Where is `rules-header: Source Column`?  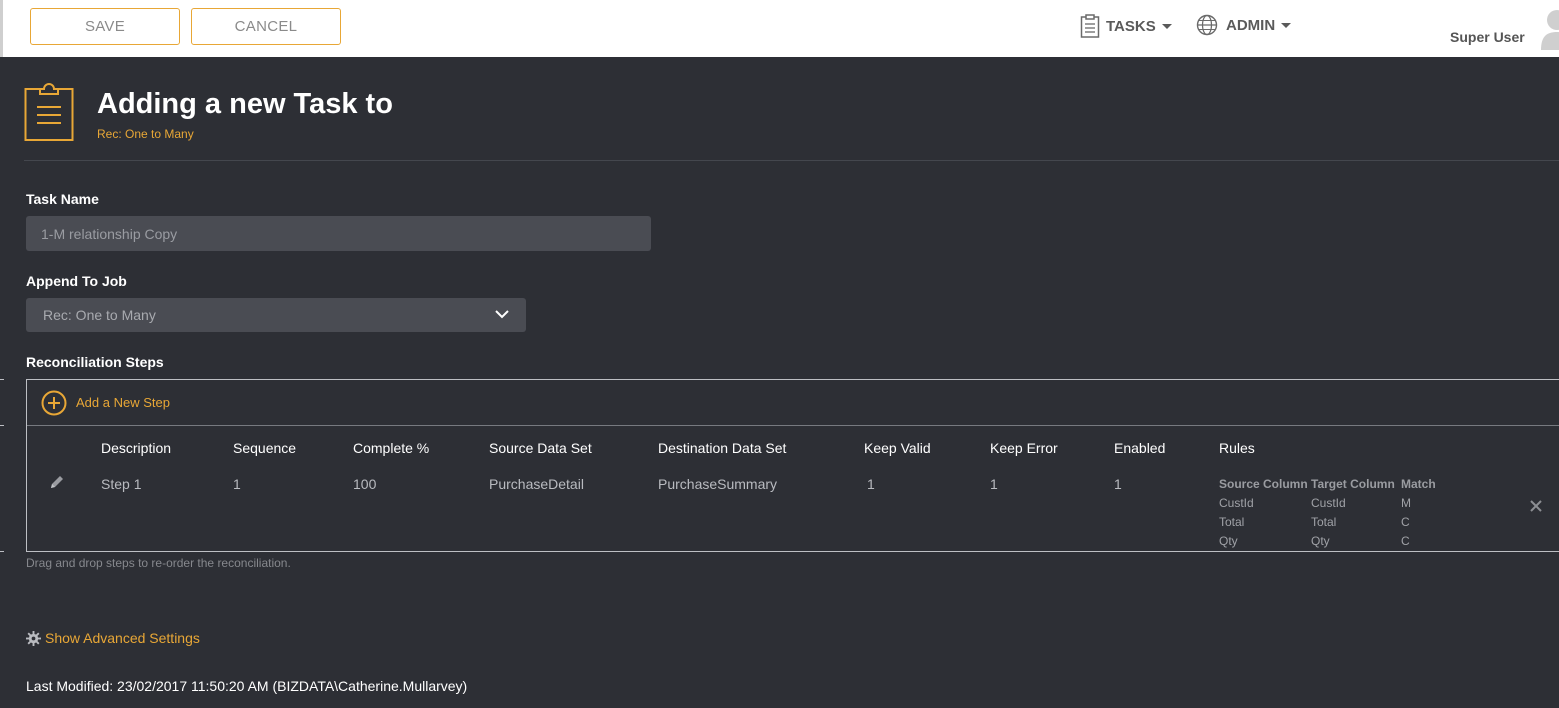 rules-header: Source Column is located at coordinates (1263, 484).